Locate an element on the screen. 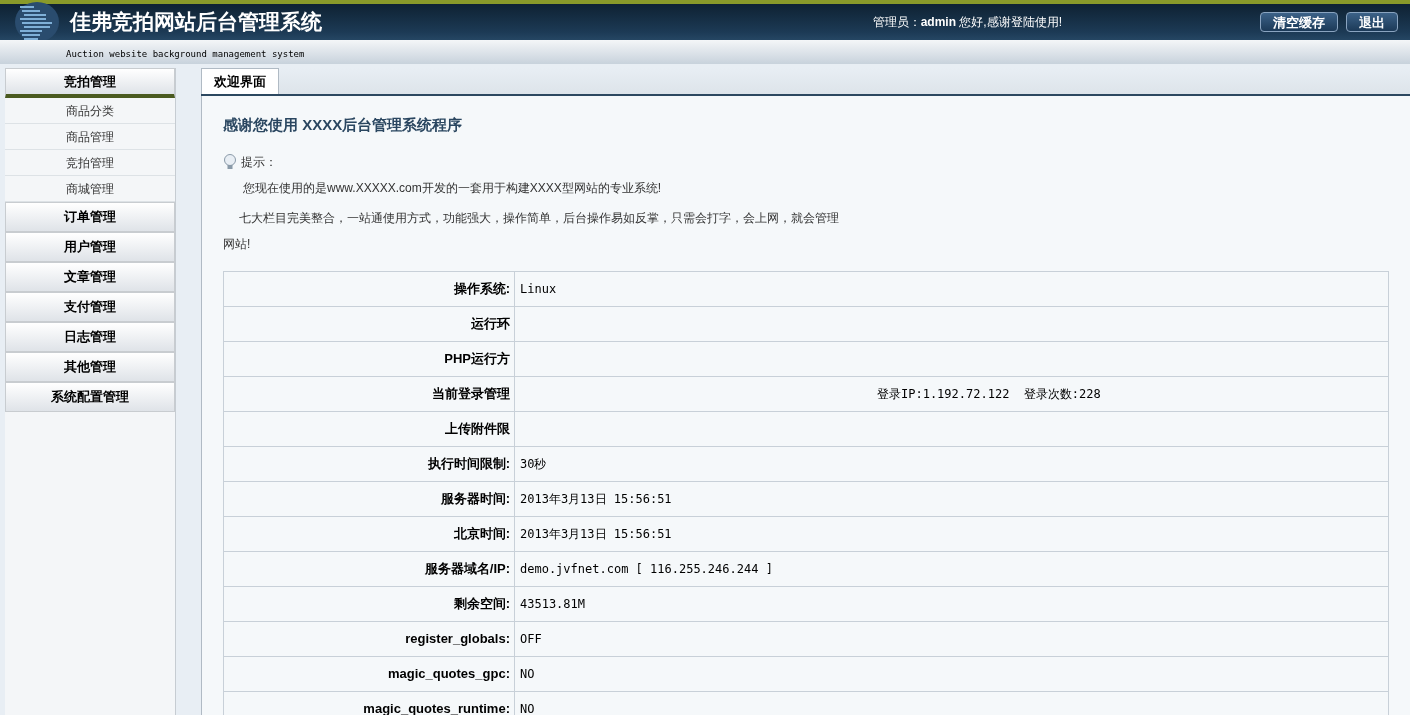 The image size is (1410, 715). sidebar-group: 支付管理 is located at coordinates (90, 307).